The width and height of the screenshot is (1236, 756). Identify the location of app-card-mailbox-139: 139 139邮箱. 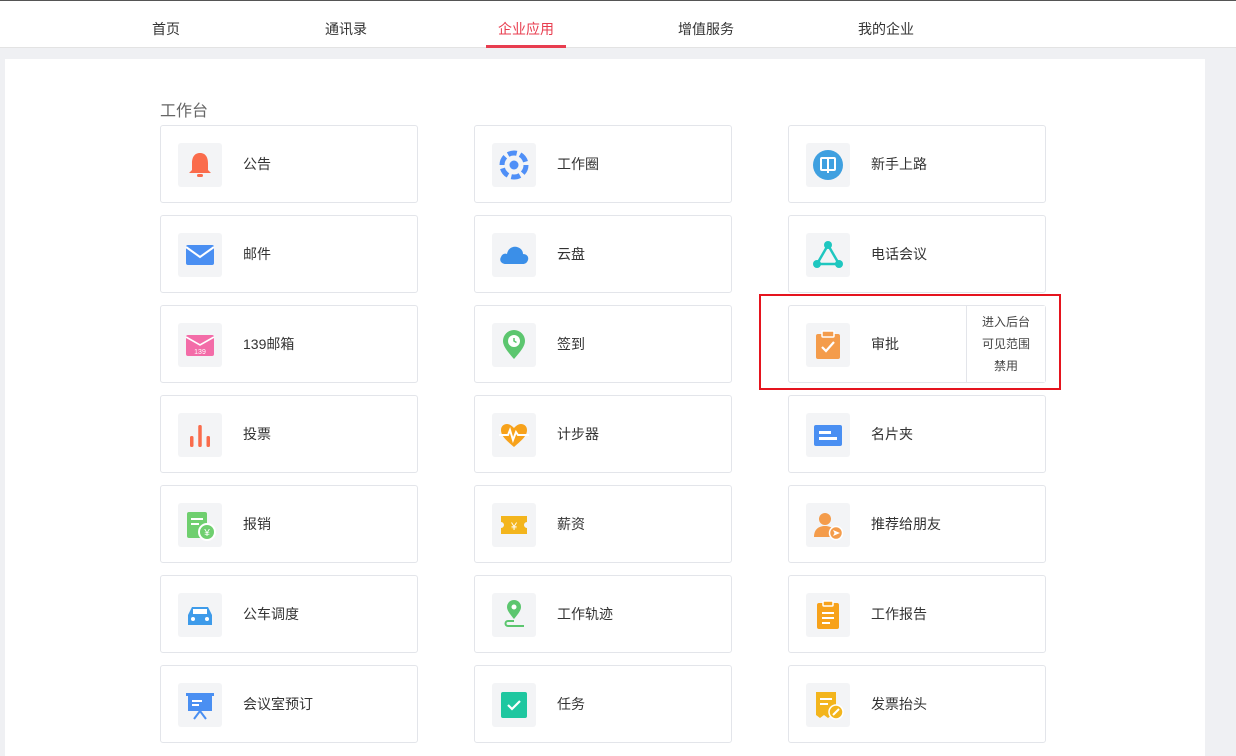
(289, 344).